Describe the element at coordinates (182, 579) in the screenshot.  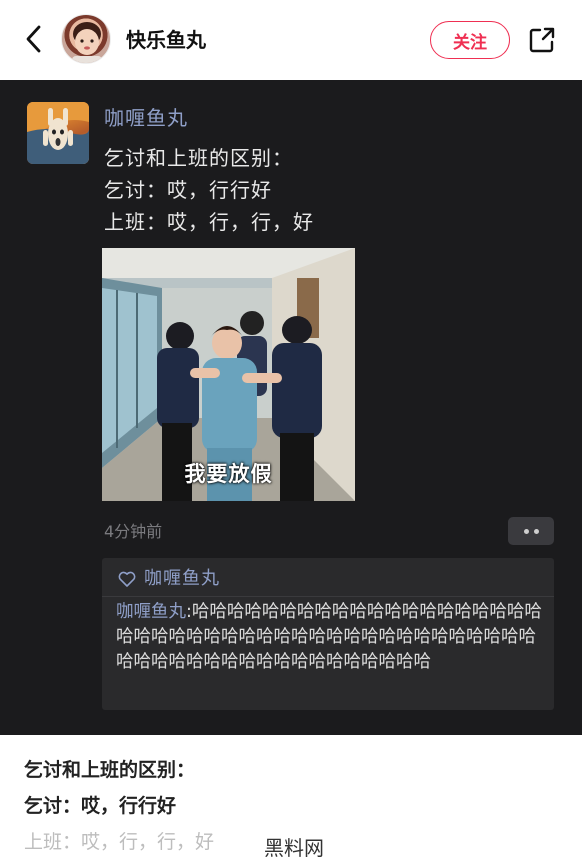
I see `liker-name: 咖喱鱼丸` at that location.